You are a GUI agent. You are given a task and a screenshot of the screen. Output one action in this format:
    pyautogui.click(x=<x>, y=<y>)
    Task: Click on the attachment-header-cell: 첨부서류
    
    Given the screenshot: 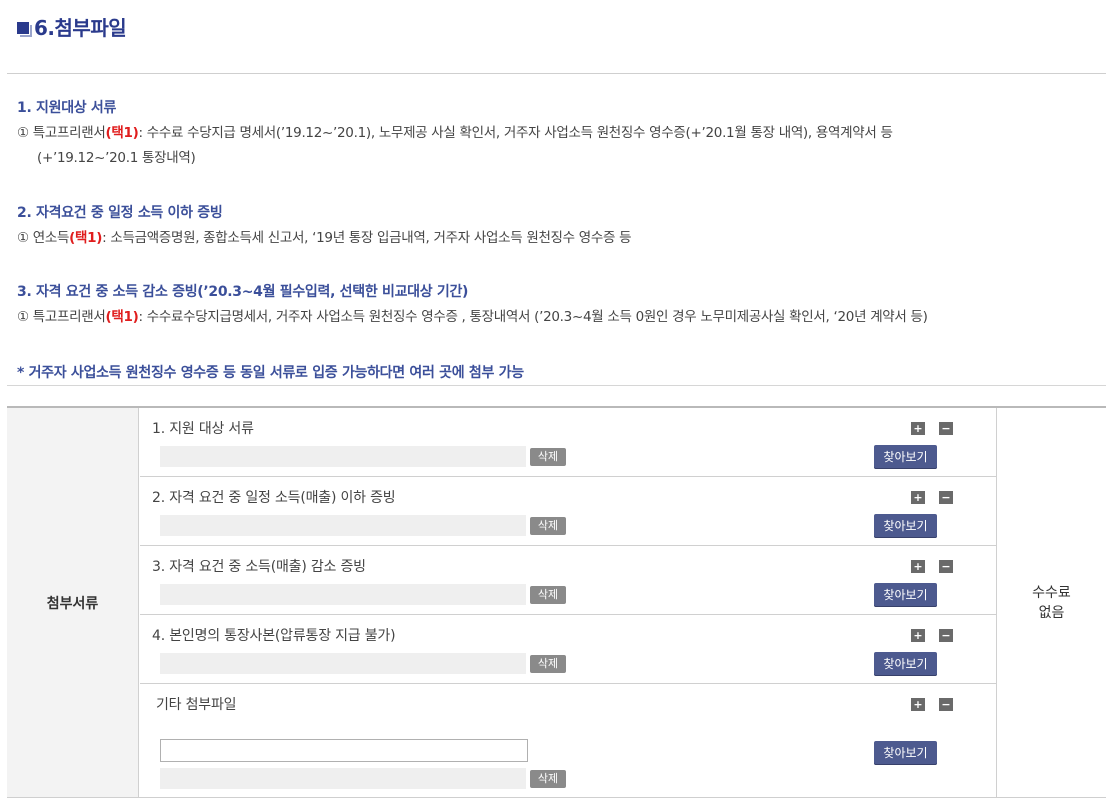 What is the action you would take?
    pyautogui.click(x=73, y=602)
    